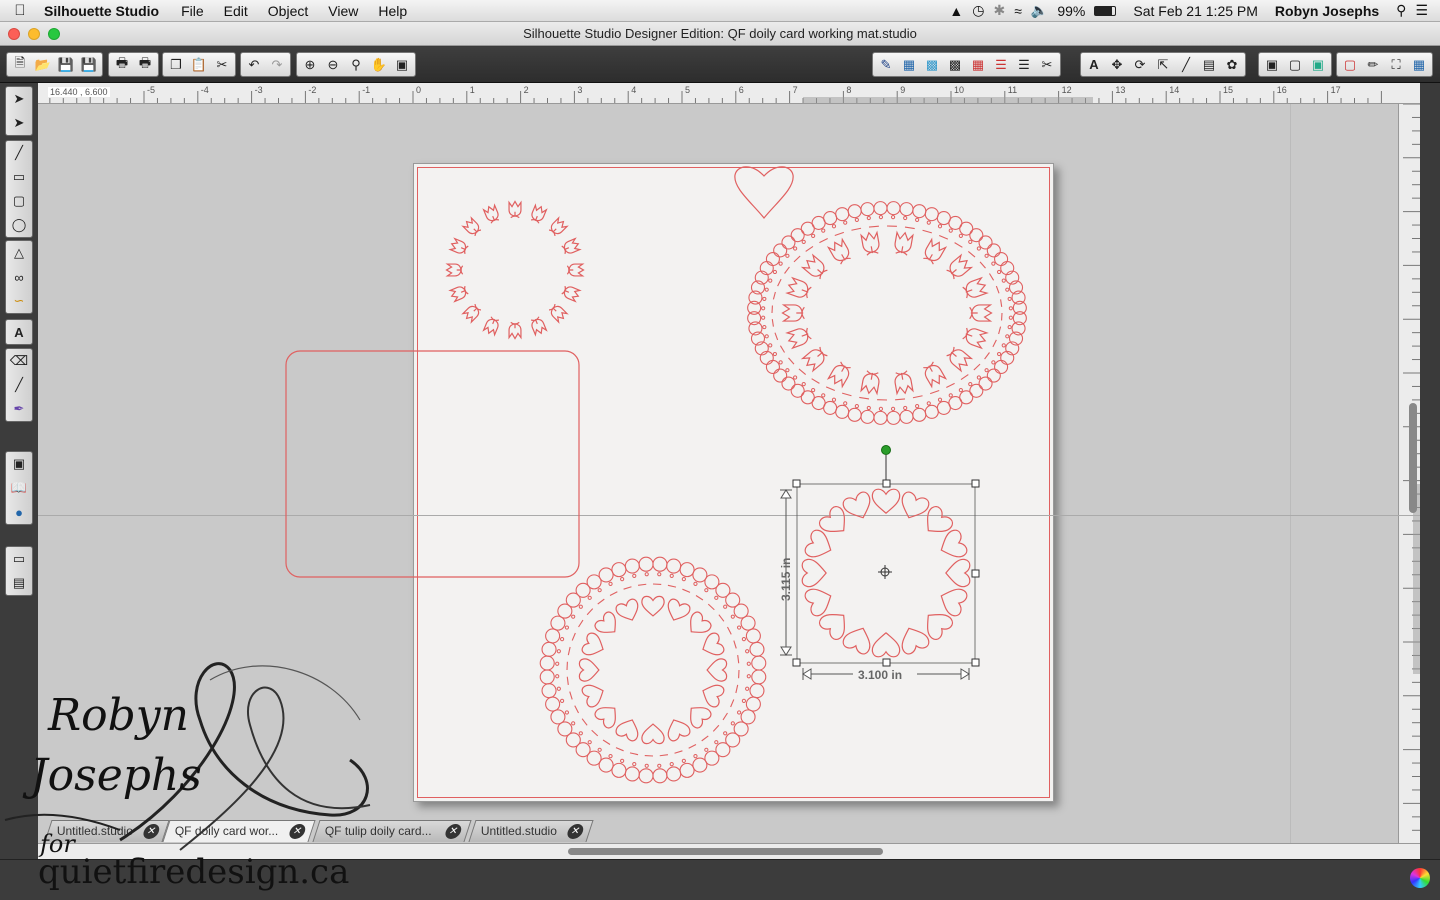  I want to click on knife-tool-icon: ╱, so click(19, 385).